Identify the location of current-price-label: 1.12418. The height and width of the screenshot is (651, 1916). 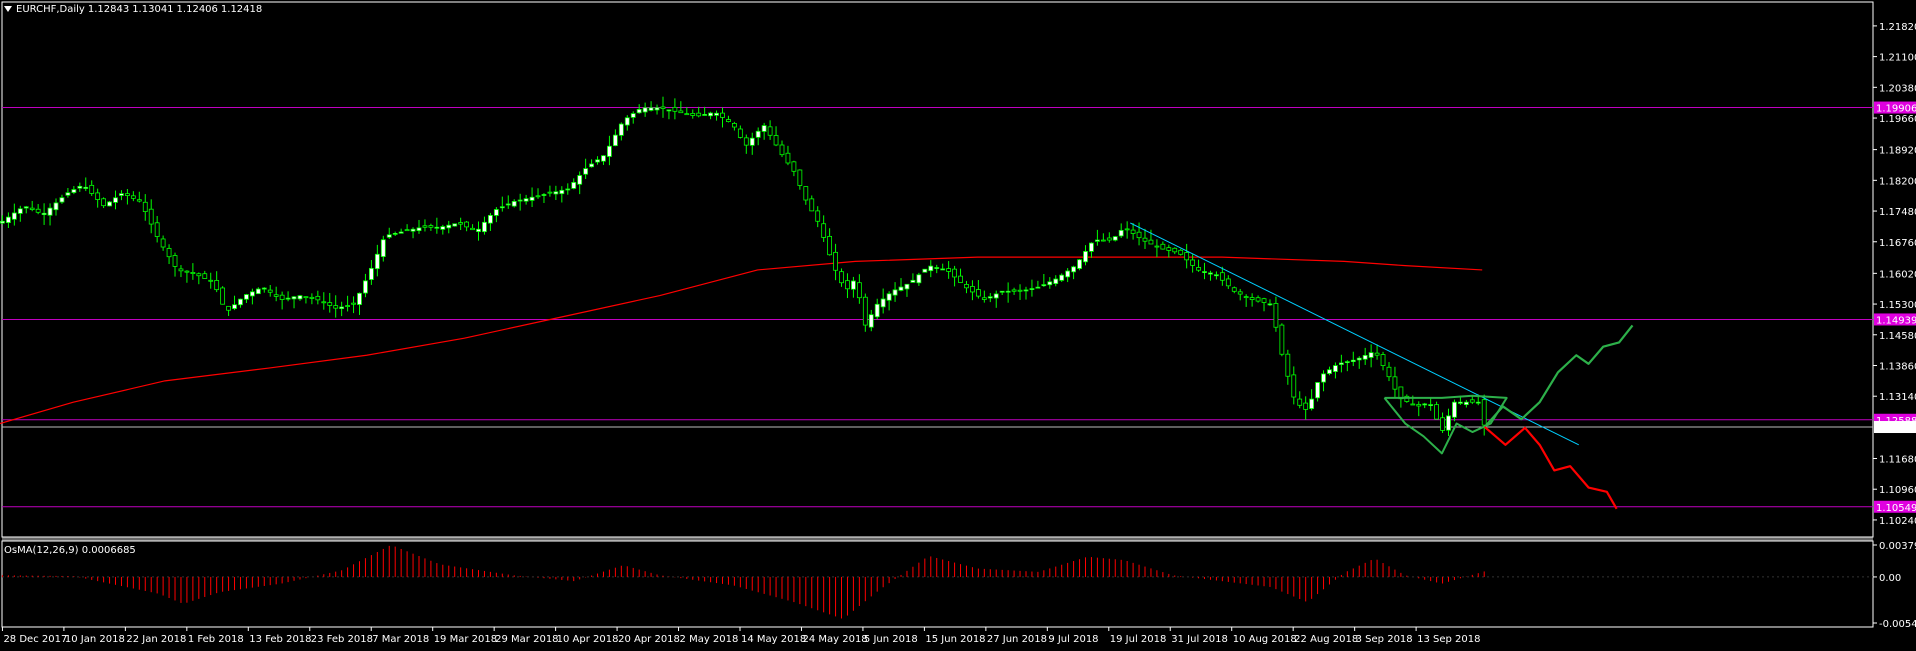
(1896, 428).